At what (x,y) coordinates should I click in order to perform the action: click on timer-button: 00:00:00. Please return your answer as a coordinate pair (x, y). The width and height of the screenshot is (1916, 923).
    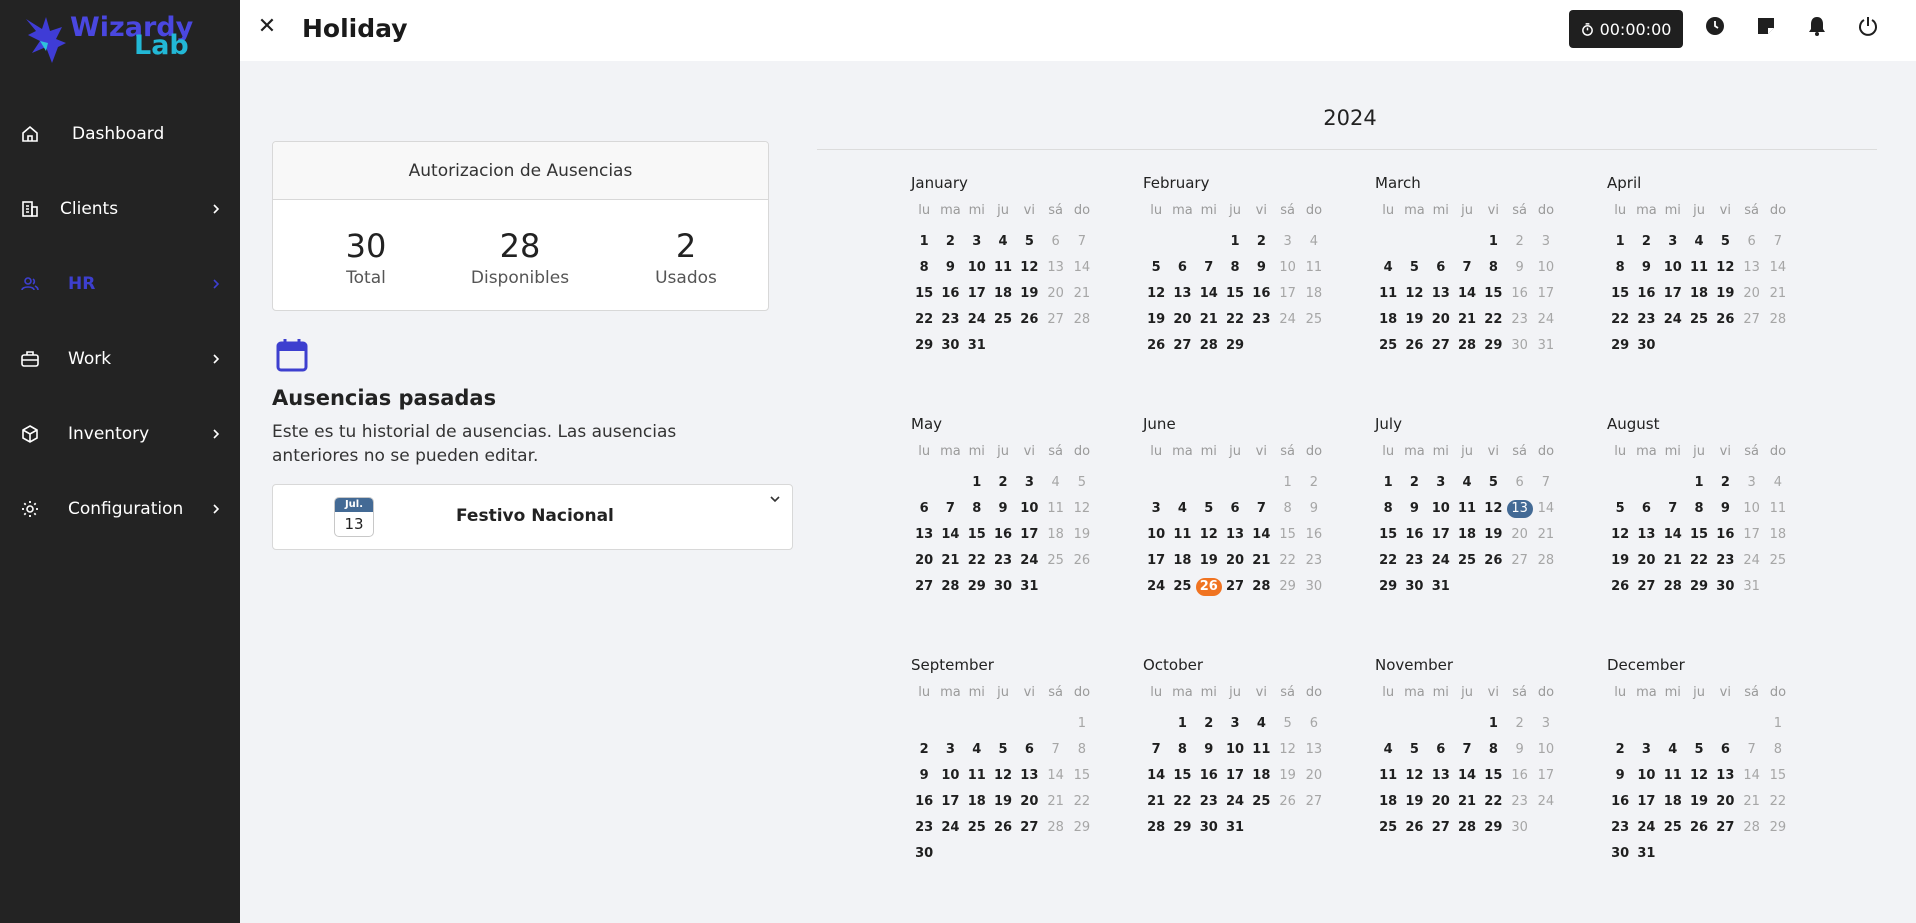
    Looking at the image, I should click on (1626, 29).